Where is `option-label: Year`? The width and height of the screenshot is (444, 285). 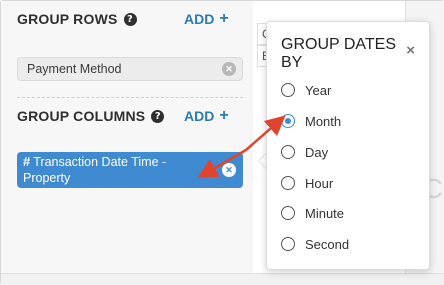
option-label: Year is located at coordinates (318, 90).